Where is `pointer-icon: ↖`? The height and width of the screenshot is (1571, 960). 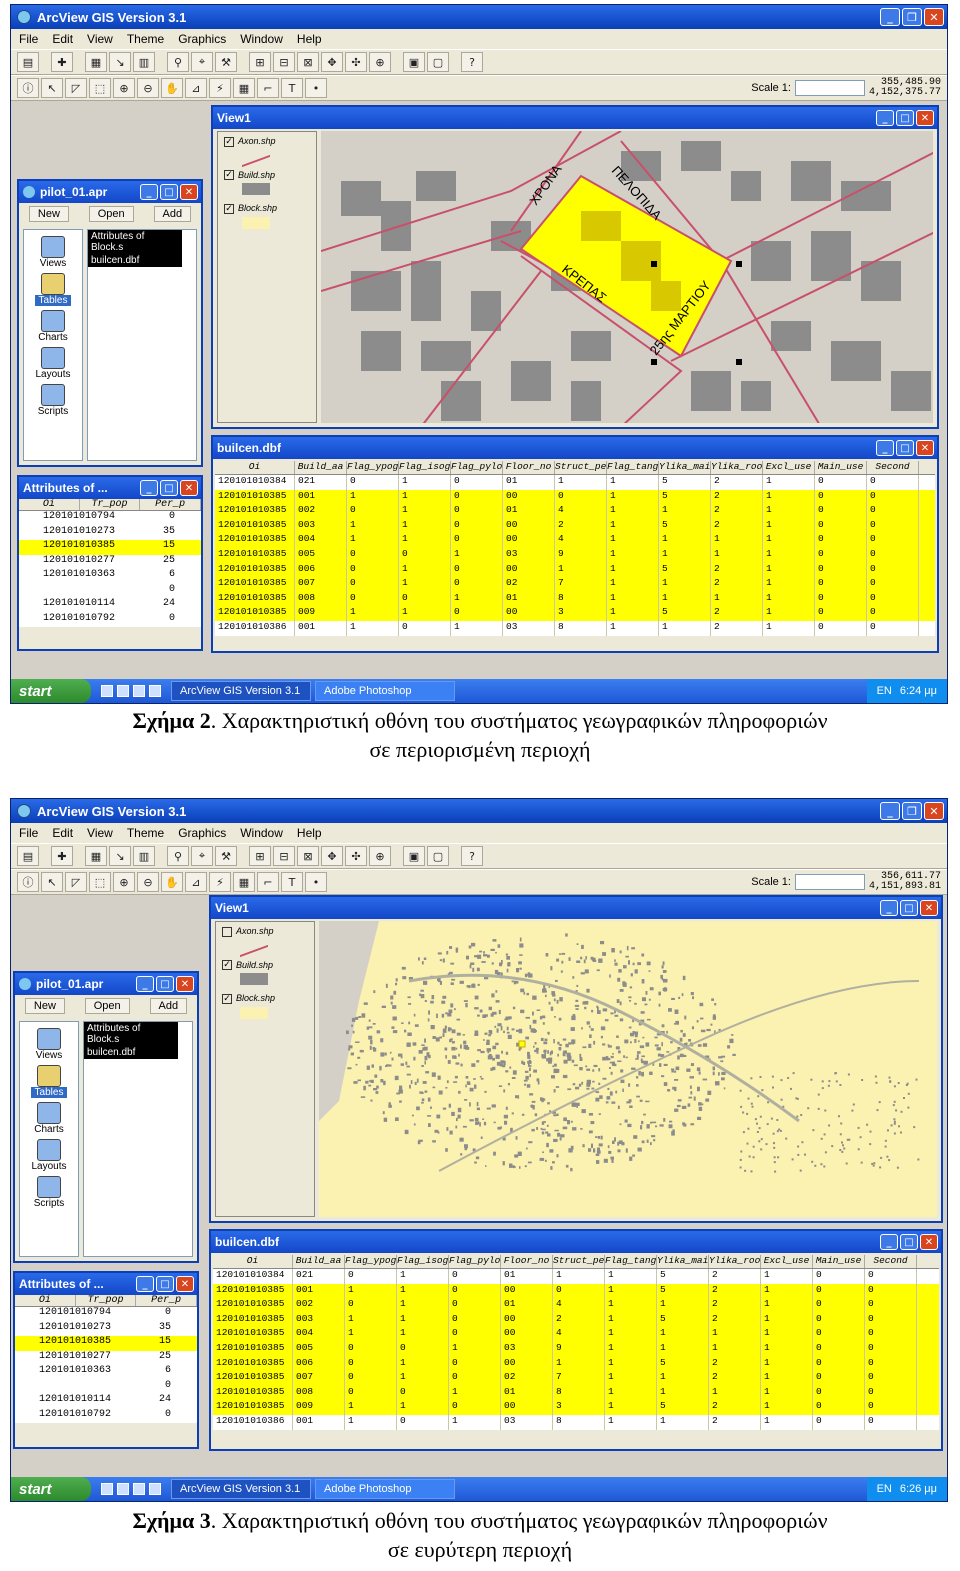
pointer-icon: ↖ is located at coordinates (52, 882).